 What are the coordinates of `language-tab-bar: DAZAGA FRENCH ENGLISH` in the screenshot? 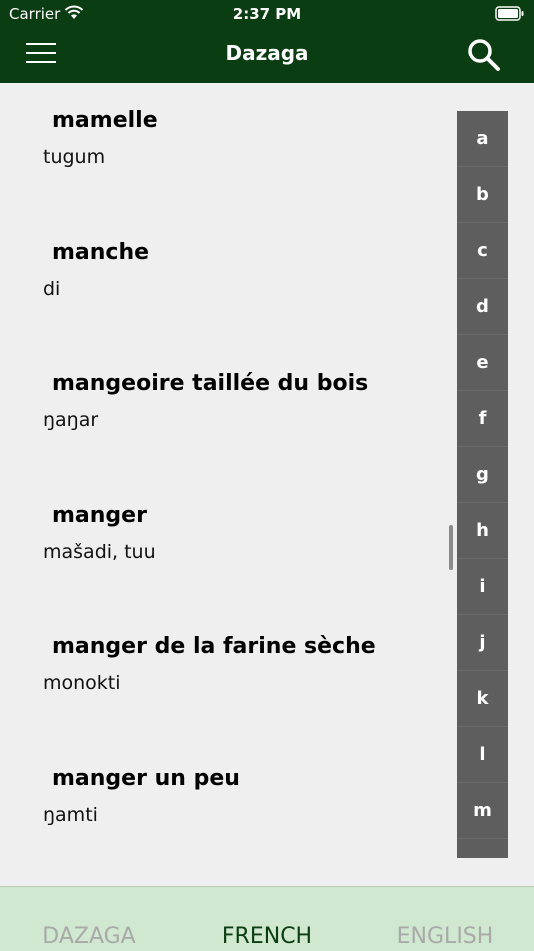 It's located at (267, 918).